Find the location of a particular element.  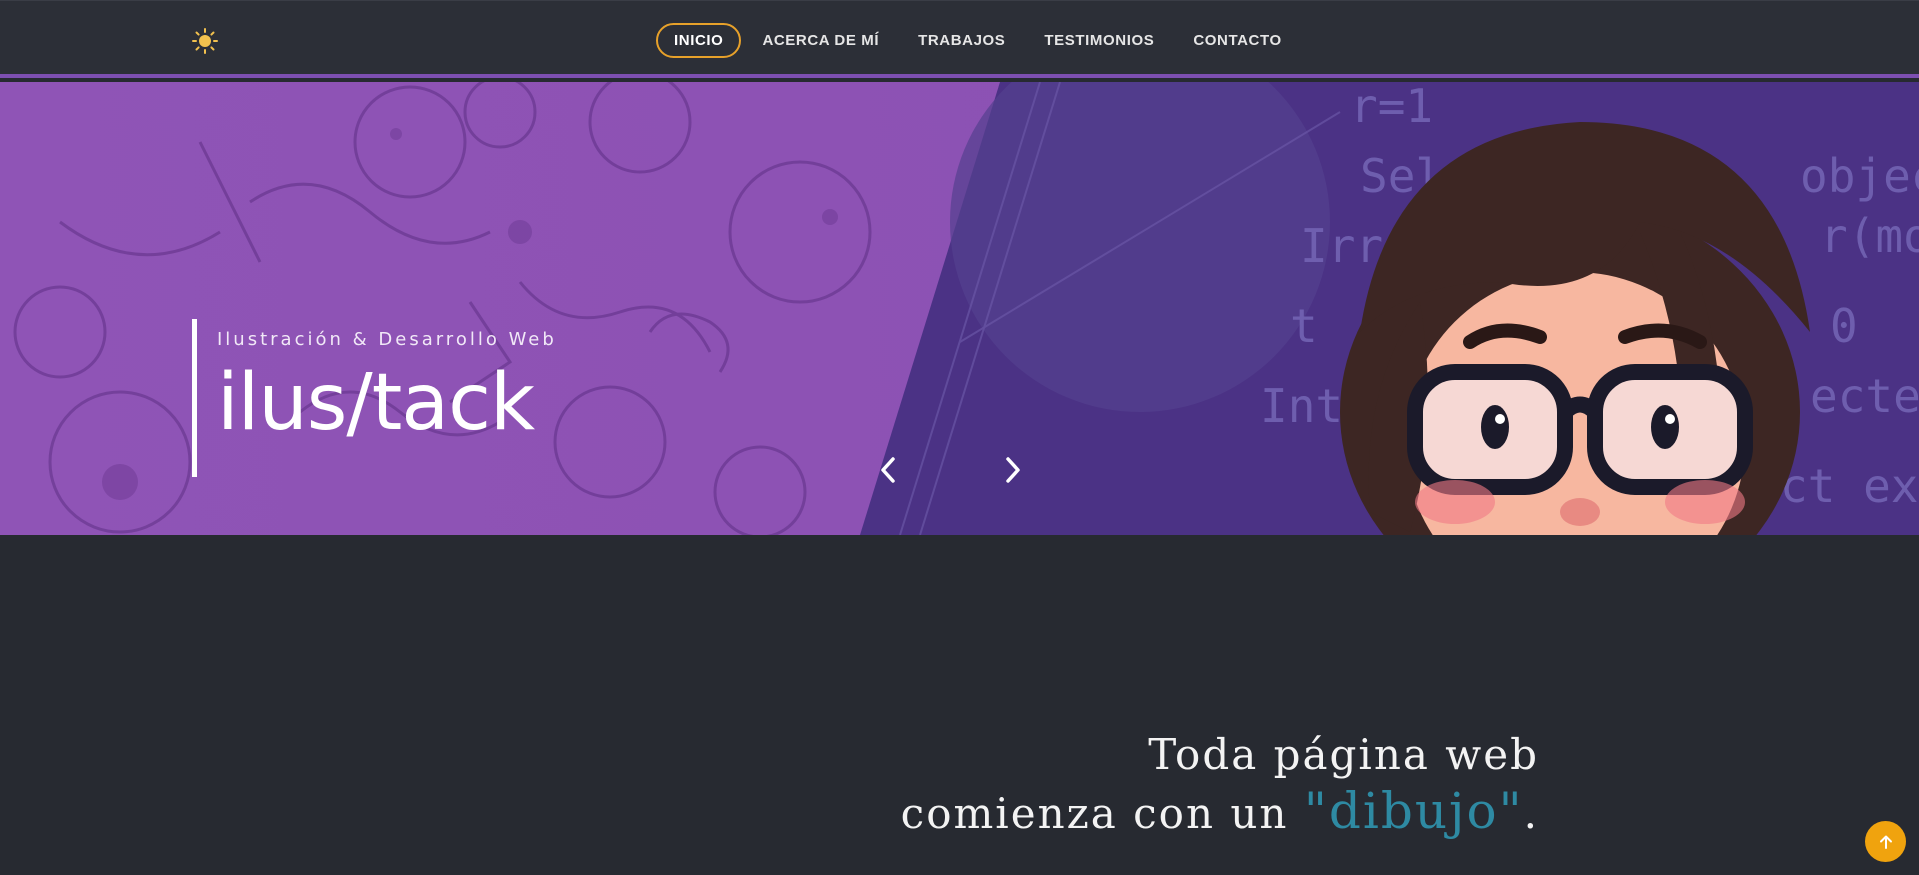

tagline-line-2: comienza con un "dibujo". is located at coordinates (1220, 812).